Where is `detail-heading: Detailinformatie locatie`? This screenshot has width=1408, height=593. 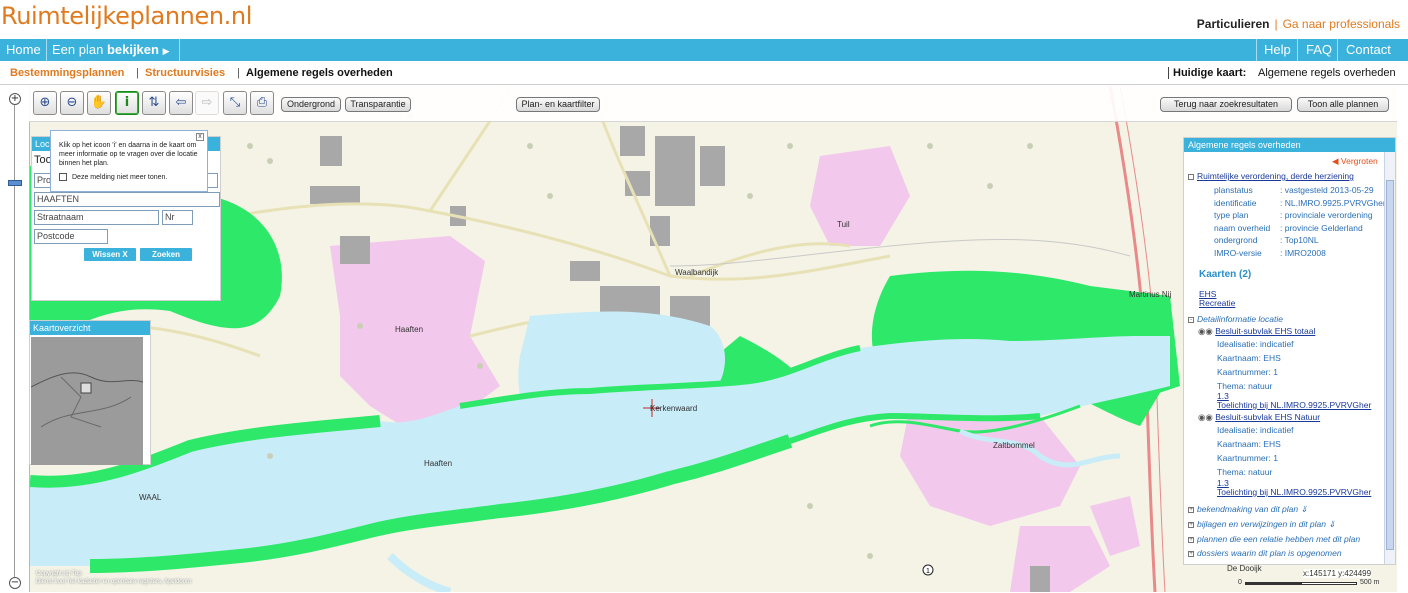
detail-heading: Detailinformatie locatie is located at coordinates (1240, 319).